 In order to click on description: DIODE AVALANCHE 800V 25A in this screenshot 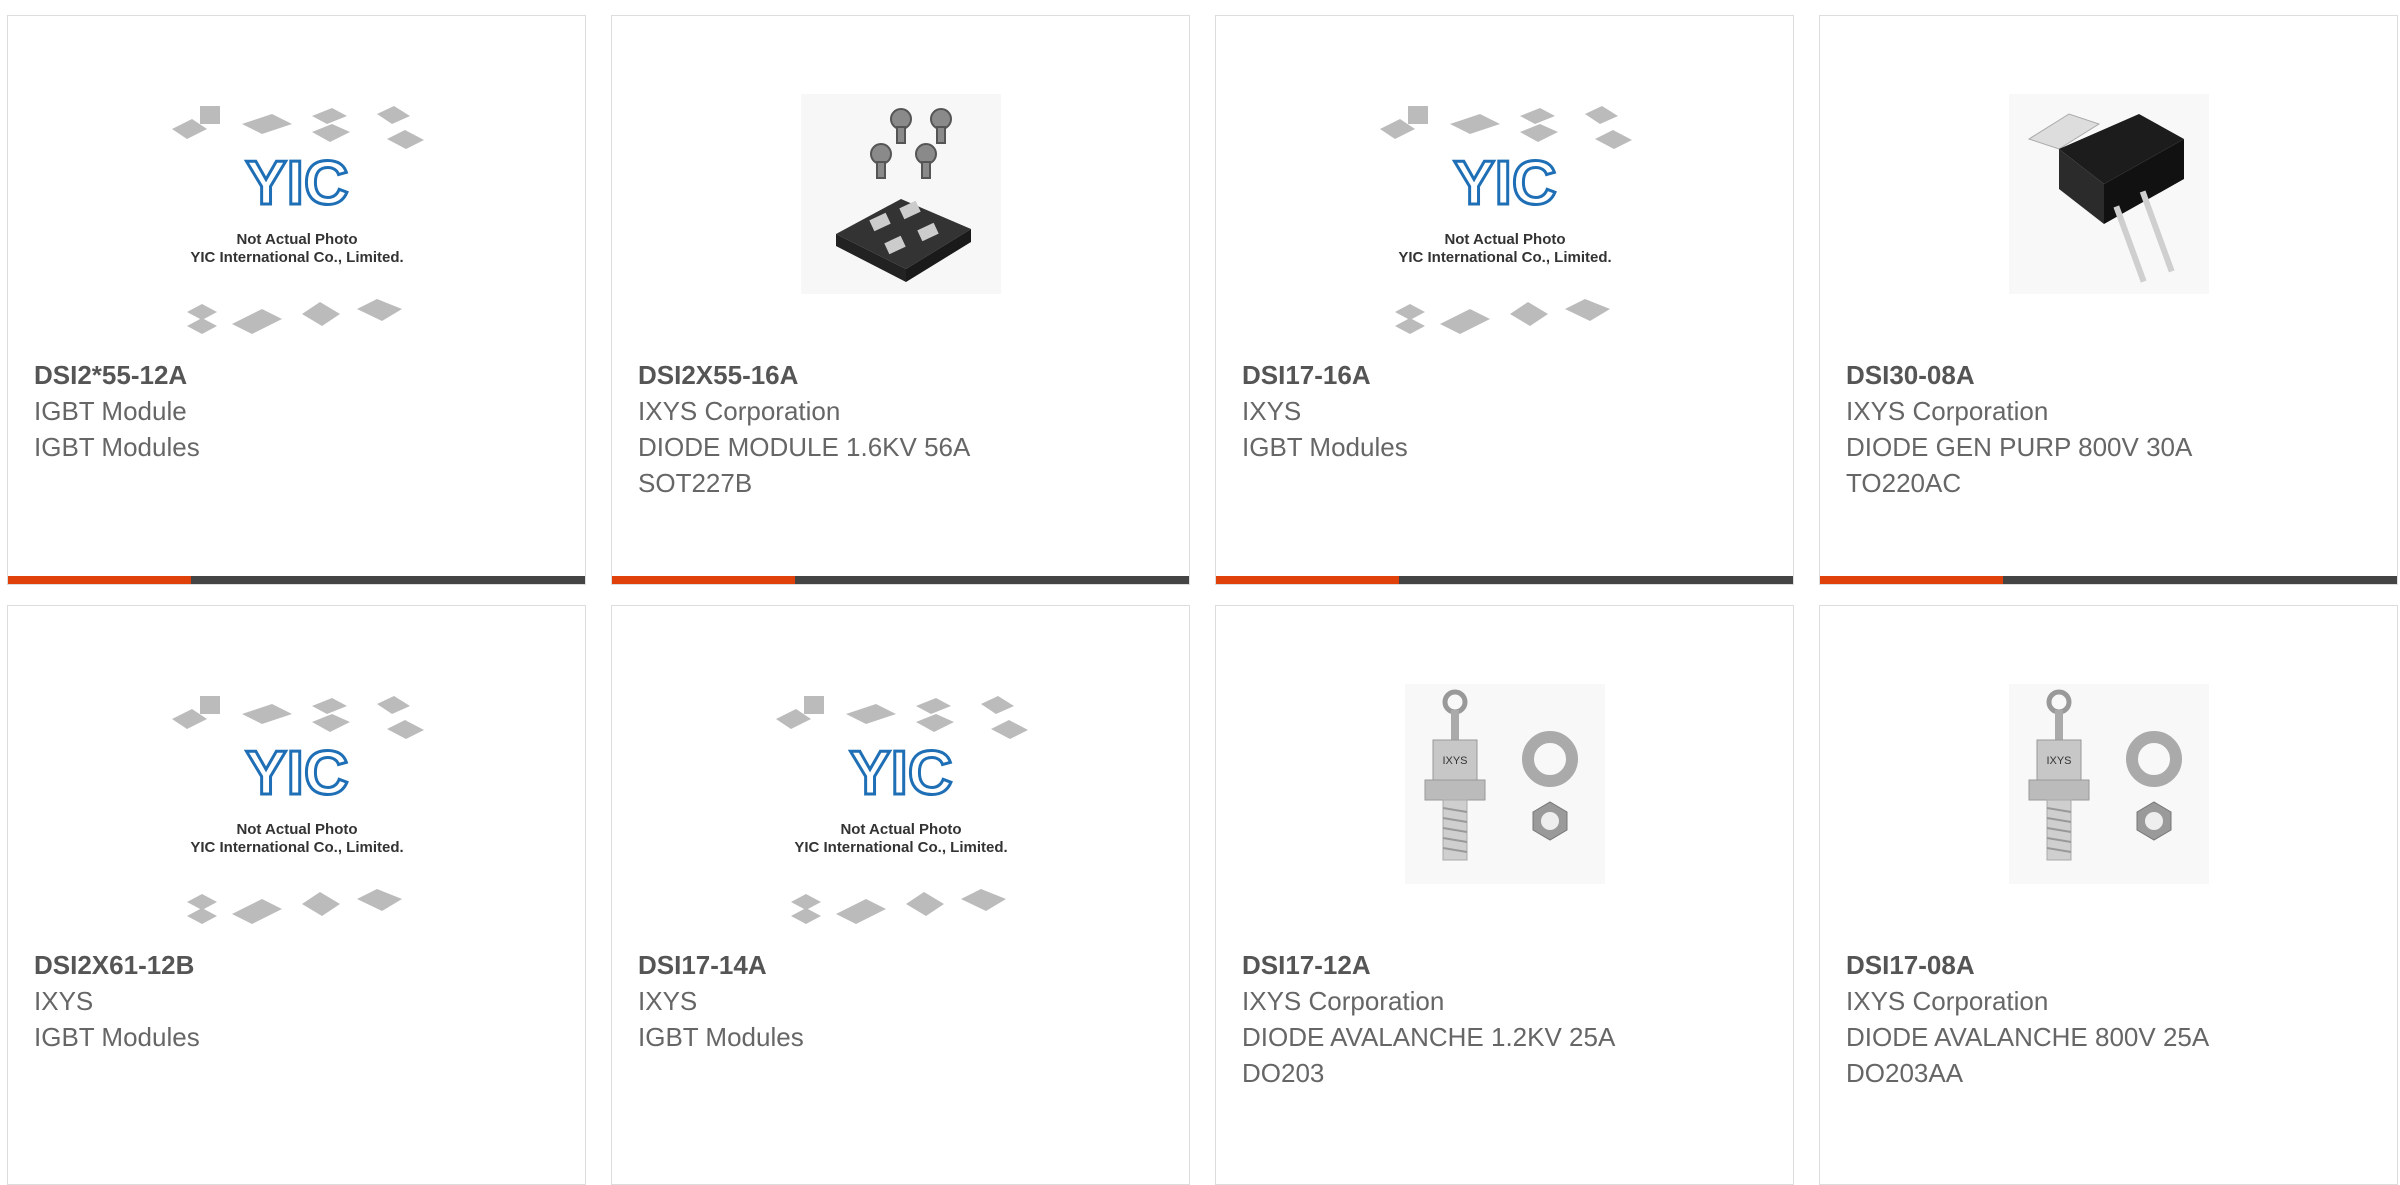, I will do `click(2028, 1037)`.